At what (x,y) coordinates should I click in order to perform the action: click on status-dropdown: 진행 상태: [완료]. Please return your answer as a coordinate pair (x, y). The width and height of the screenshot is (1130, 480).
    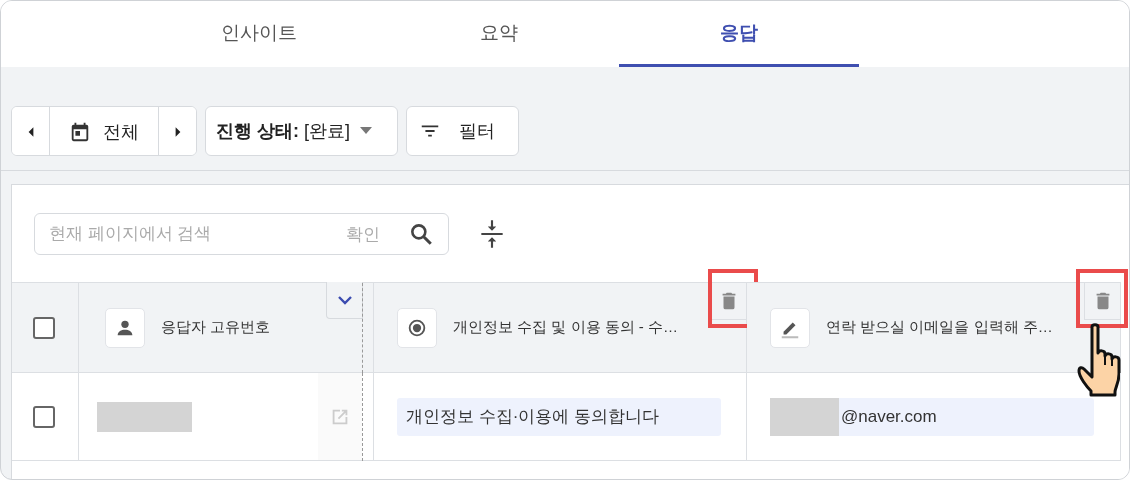
    Looking at the image, I should click on (301, 131).